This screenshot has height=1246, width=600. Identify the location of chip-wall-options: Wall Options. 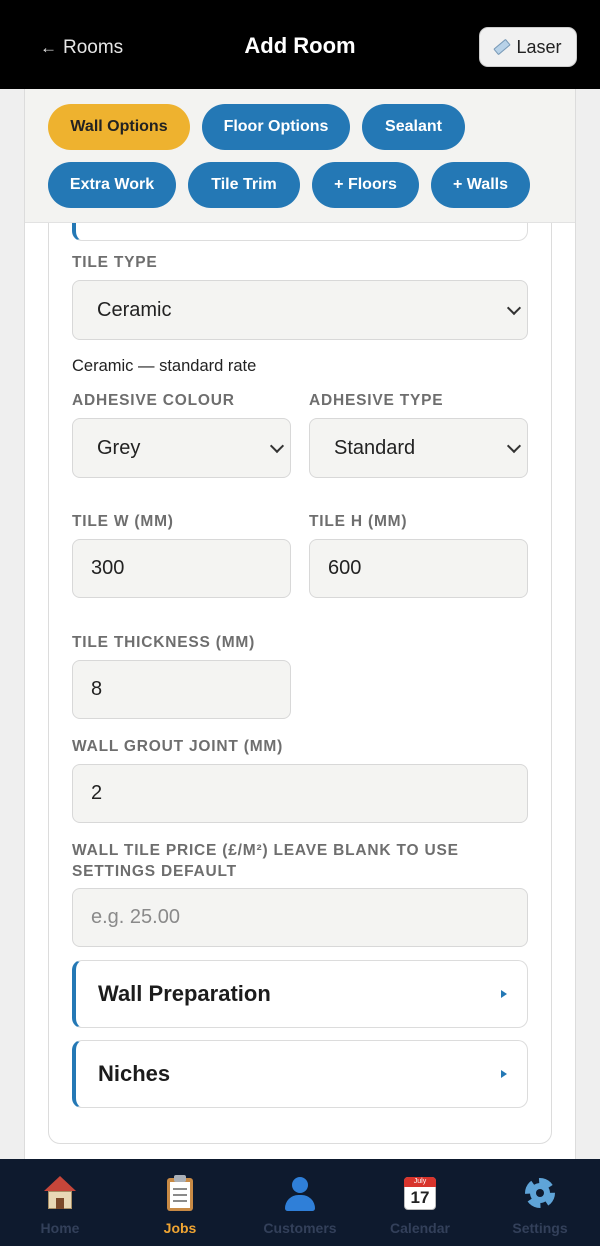
(119, 127).